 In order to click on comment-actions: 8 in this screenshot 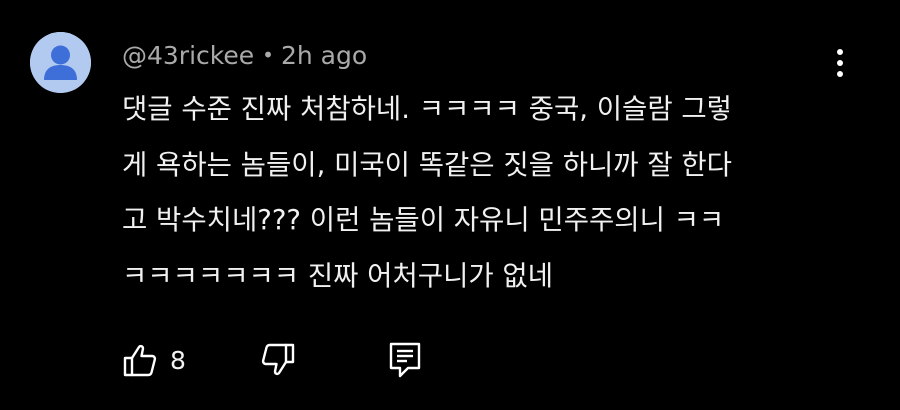, I will do `click(272, 360)`.